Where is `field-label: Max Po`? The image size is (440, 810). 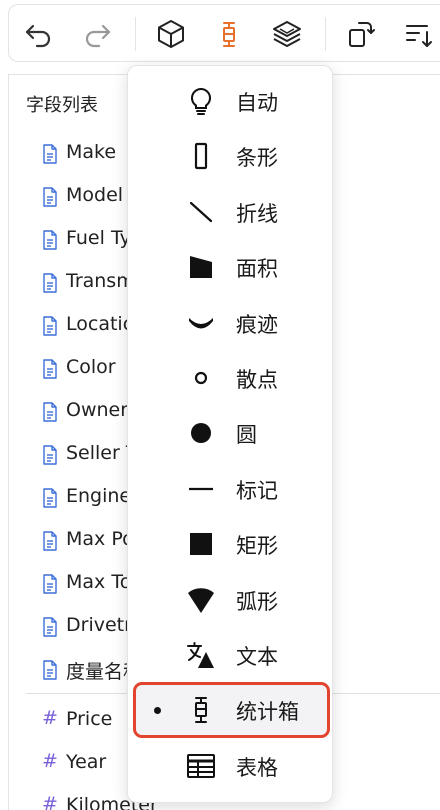
field-label: Max Po is located at coordinates (100, 539).